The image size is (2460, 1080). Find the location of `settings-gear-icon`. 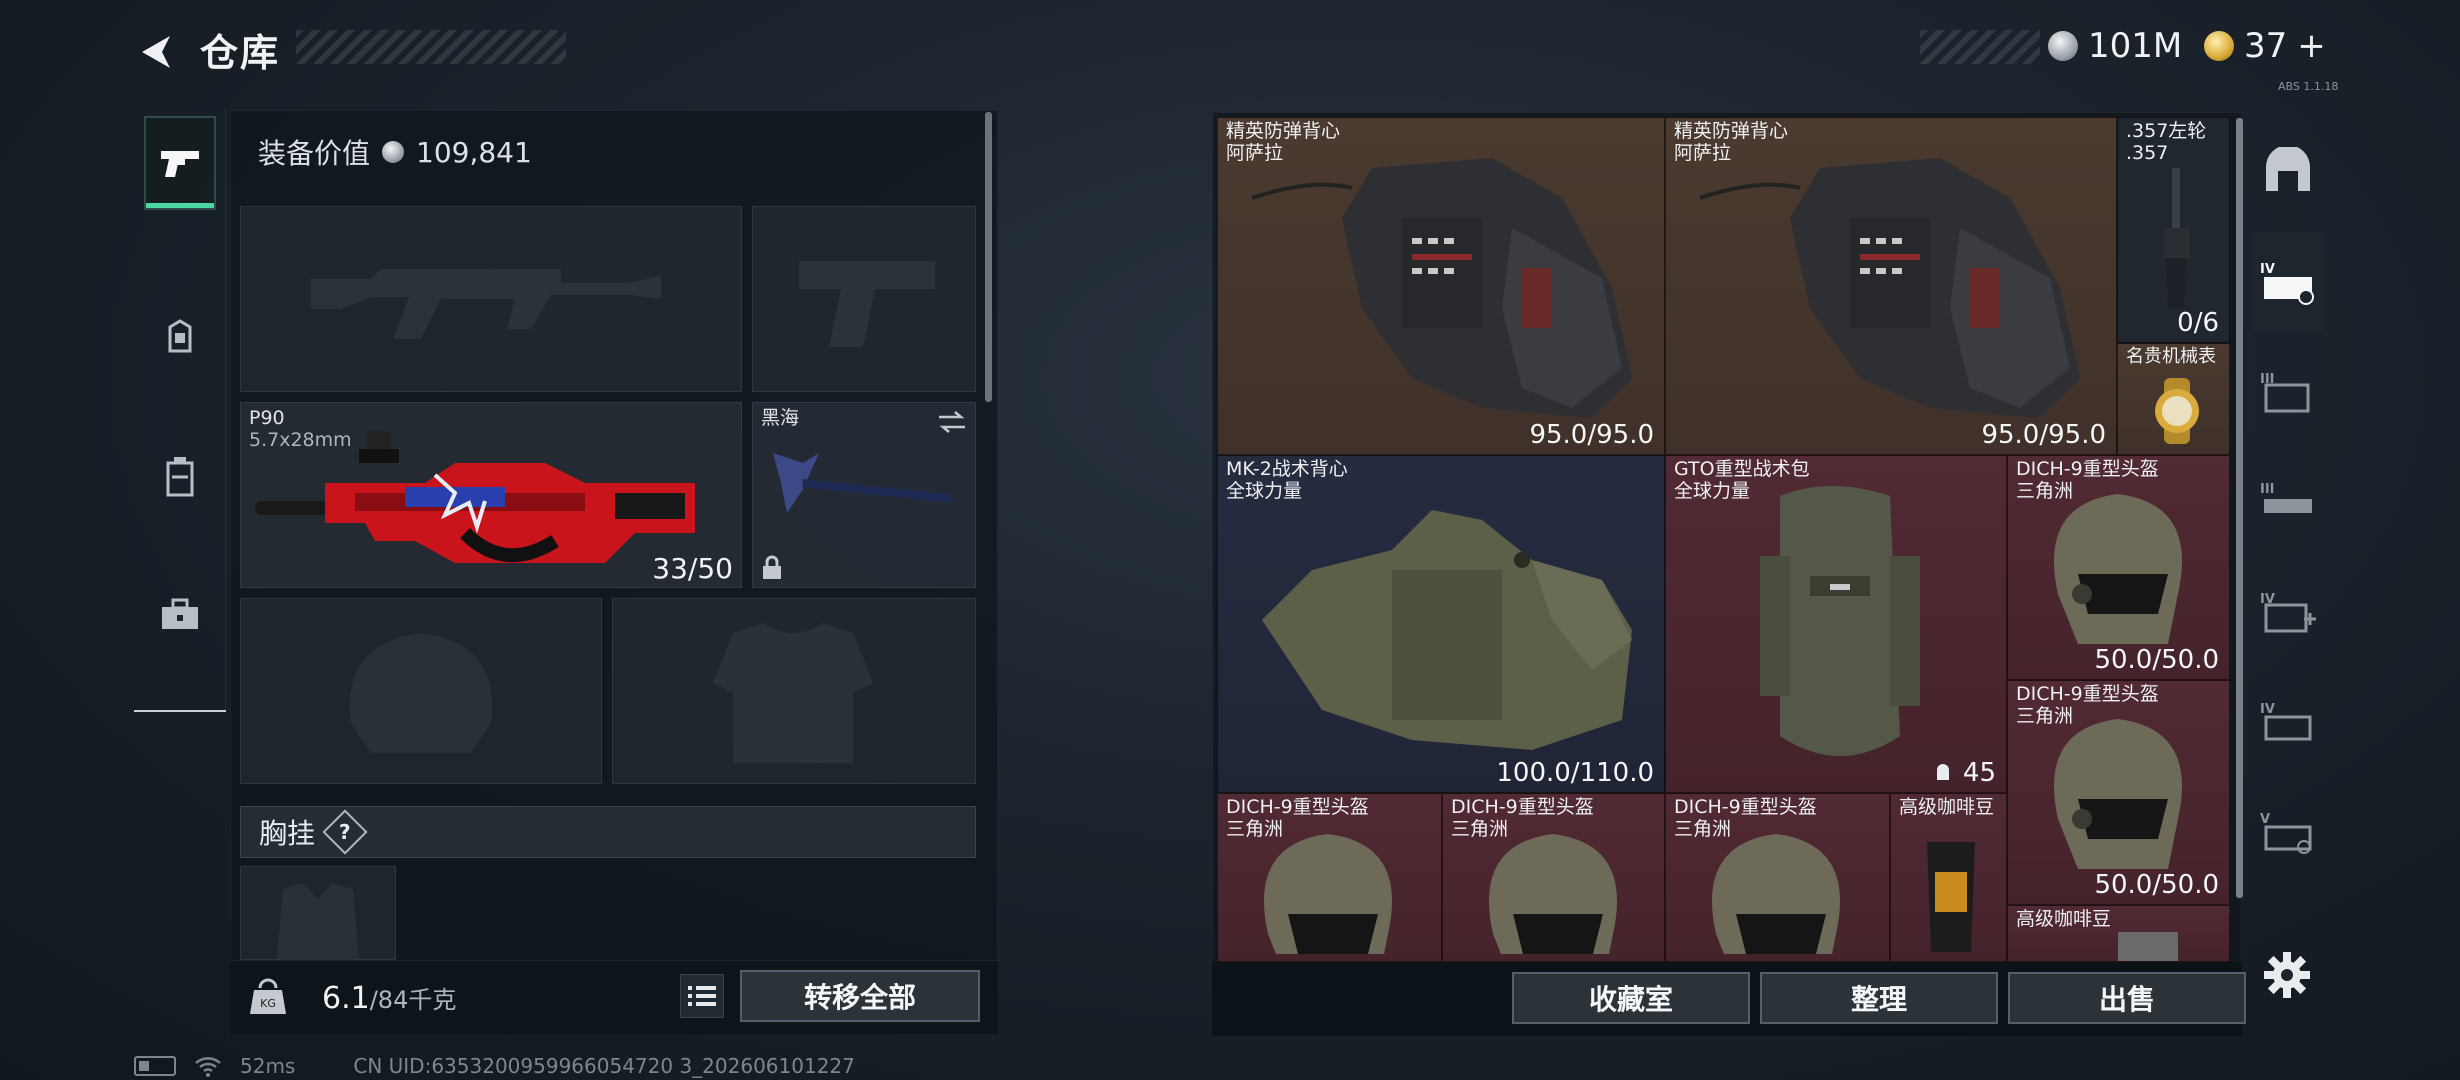

settings-gear-icon is located at coordinates (2287, 975).